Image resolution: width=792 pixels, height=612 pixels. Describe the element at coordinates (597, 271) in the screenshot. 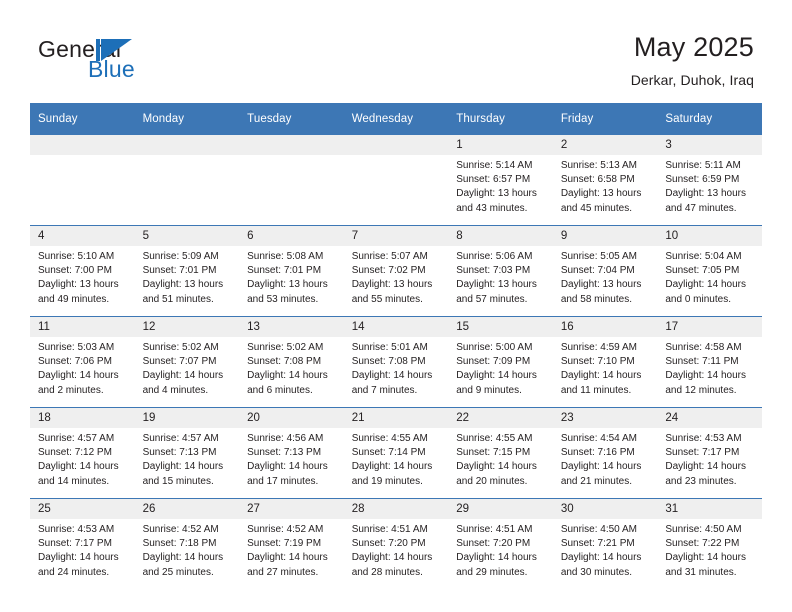

I see `sunset-text: Sunset: 7:04 PM` at that location.